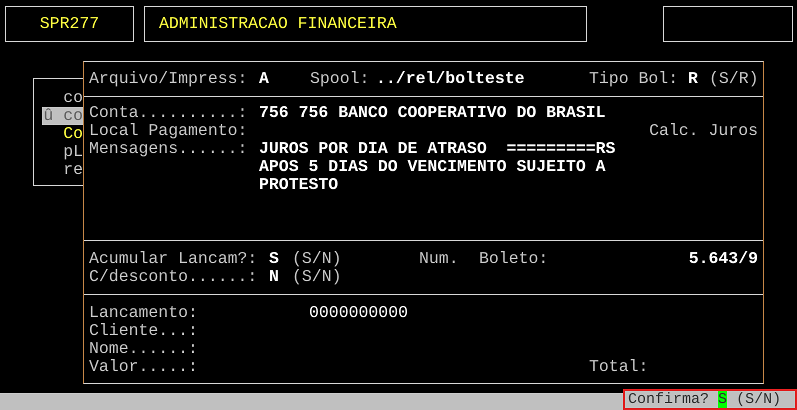 The height and width of the screenshot is (410, 797). What do you see at coordinates (759, 399) in the screenshot?
I see `prompt-hint: (S/N)` at bounding box center [759, 399].